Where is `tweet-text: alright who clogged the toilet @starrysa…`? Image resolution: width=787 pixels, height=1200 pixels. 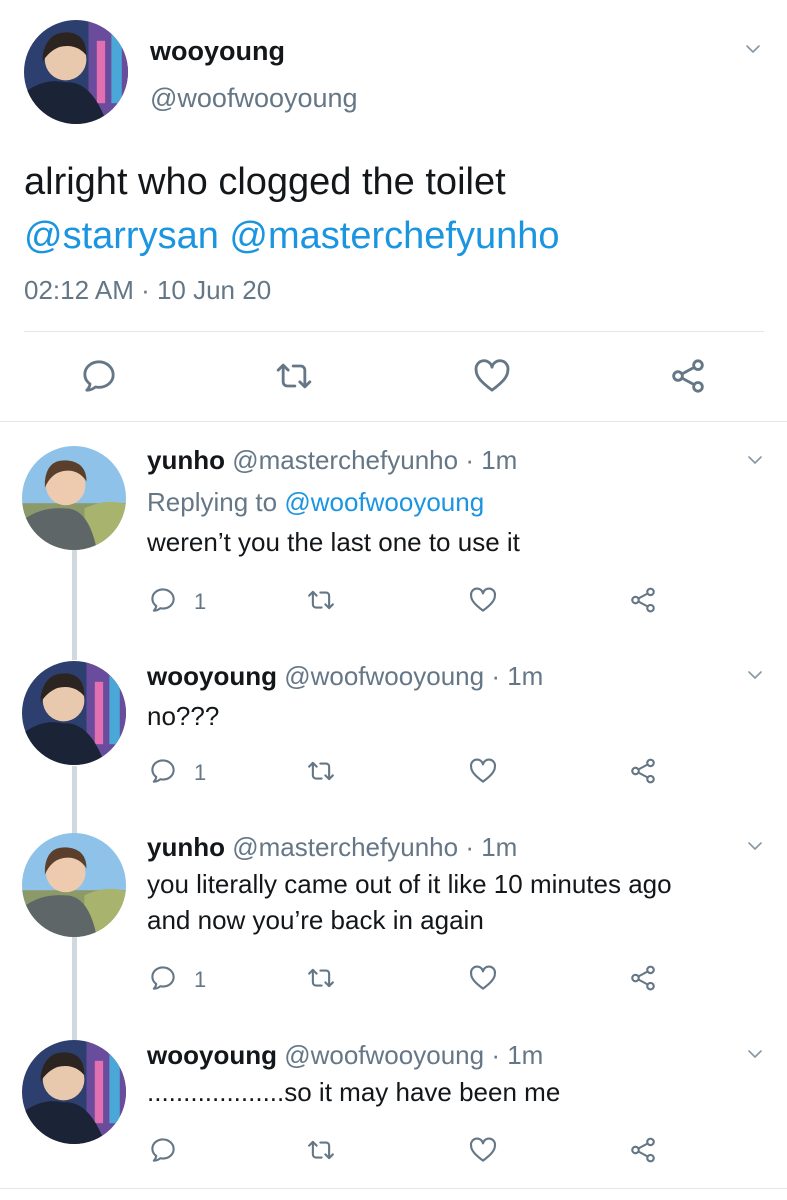
tweet-text: alright who clogged the toilet @starrysa… is located at coordinates (291, 209).